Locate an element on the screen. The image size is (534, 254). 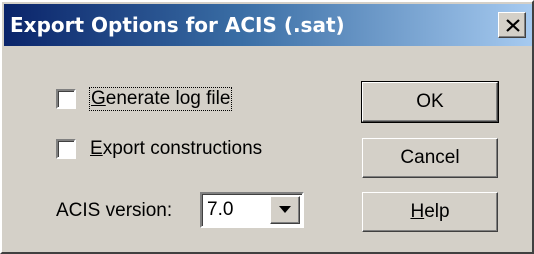
ok-button: OK is located at coordinates (430, 102).